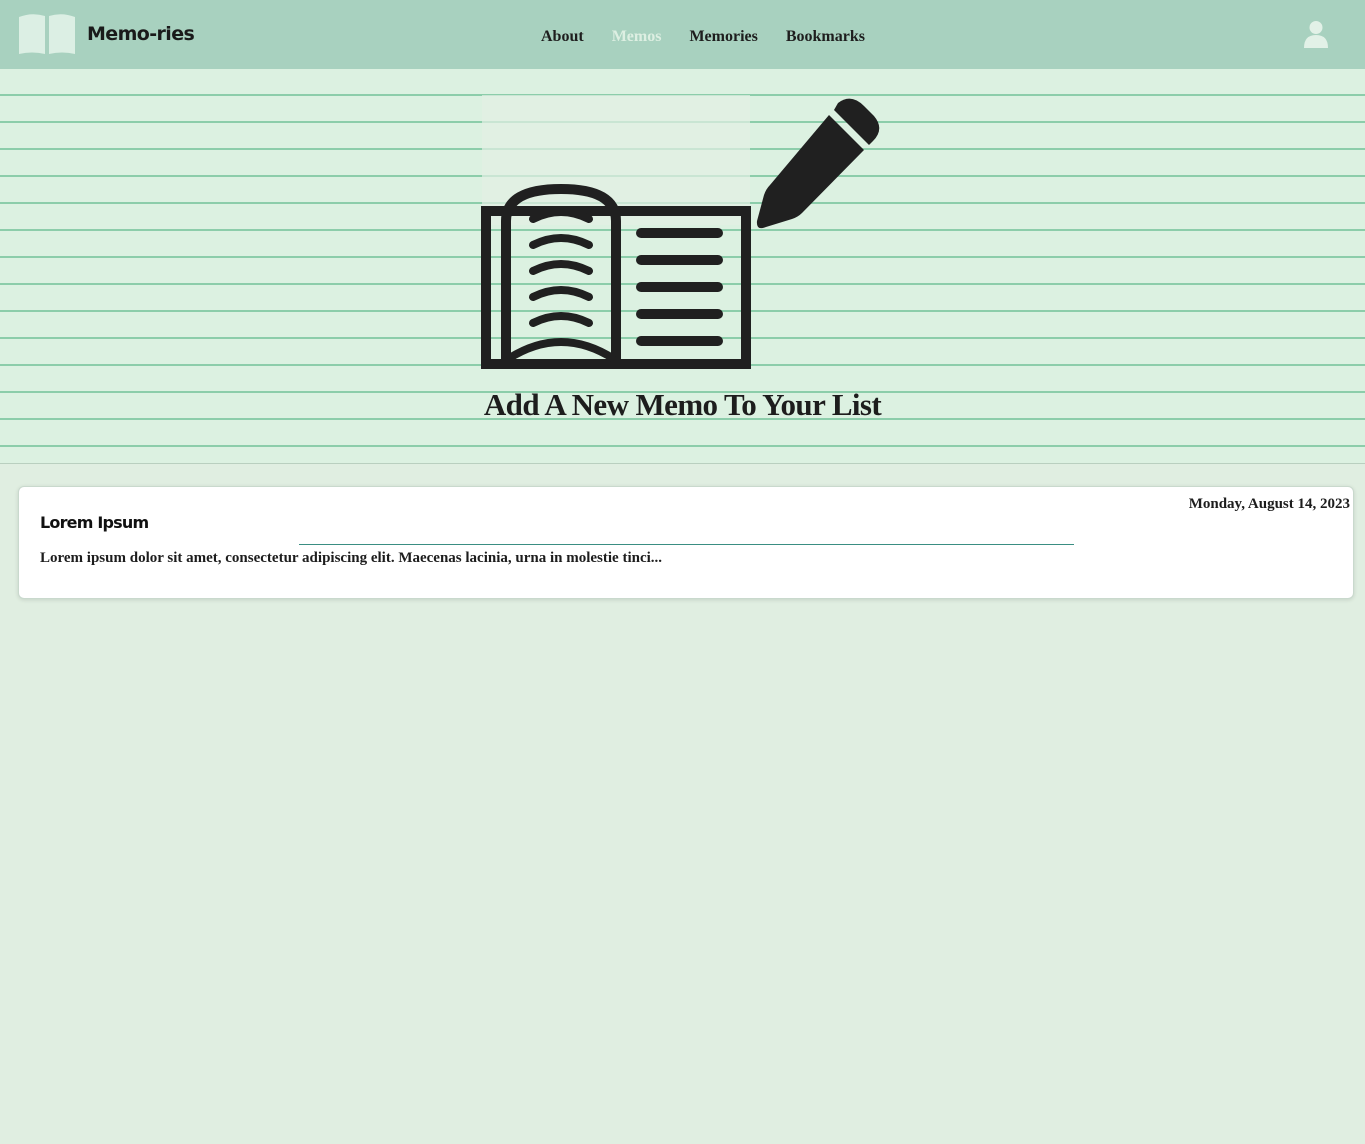 The width and height of the screenshot is (1365, 1144). What do you see at coordinates (825, 37) in the screenshot?
I see `nav-link-bookmarks: Bookmarks` at bounding box center [825, 37].